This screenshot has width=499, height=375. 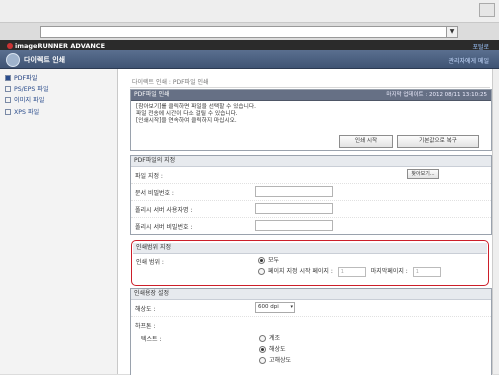 I want to click on instruction-line: [참아보기]를 클릭하면 파일을 선택할 수 있습니다., so click(x=196, y=107).